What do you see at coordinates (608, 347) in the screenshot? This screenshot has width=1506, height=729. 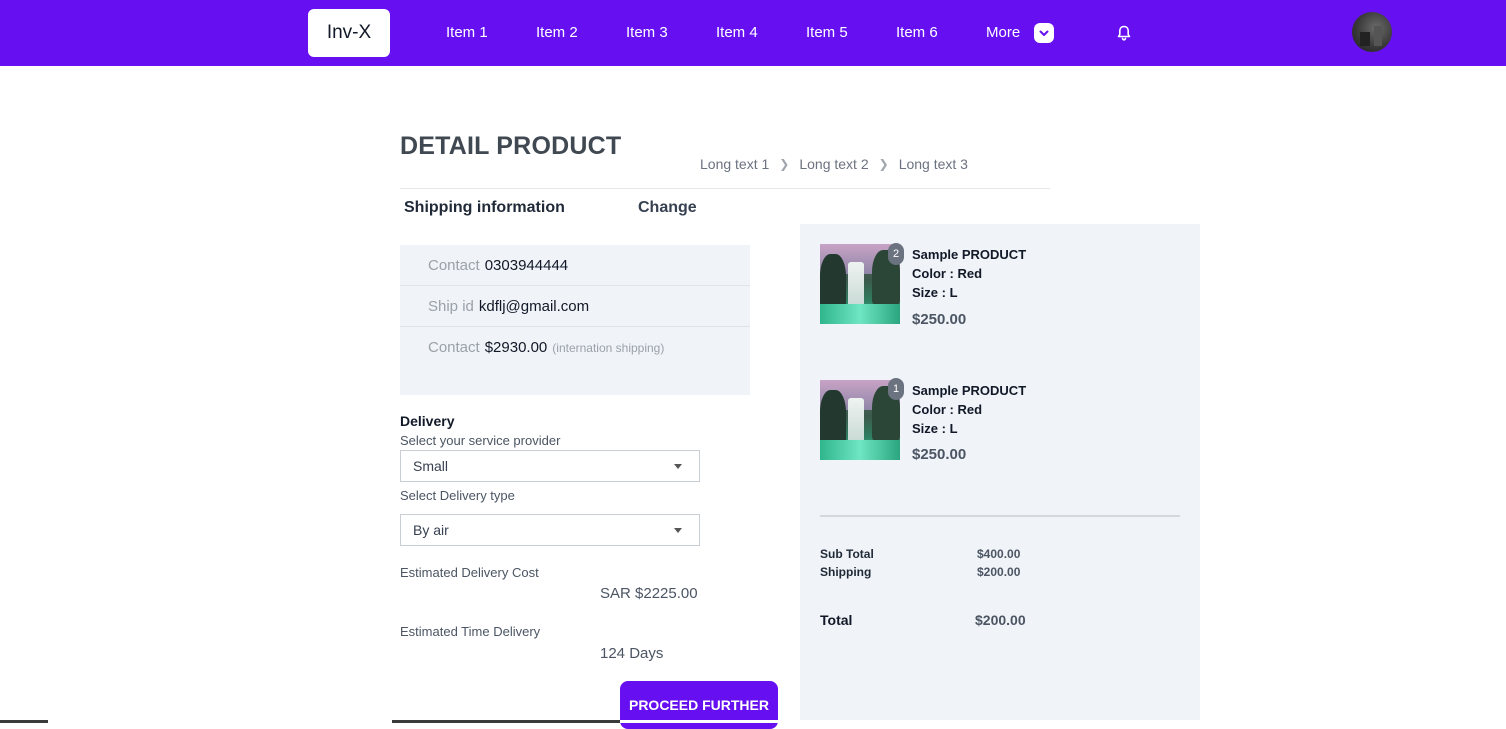 I see `info-note: (internation shipping)` at bounding box center [608, 347].